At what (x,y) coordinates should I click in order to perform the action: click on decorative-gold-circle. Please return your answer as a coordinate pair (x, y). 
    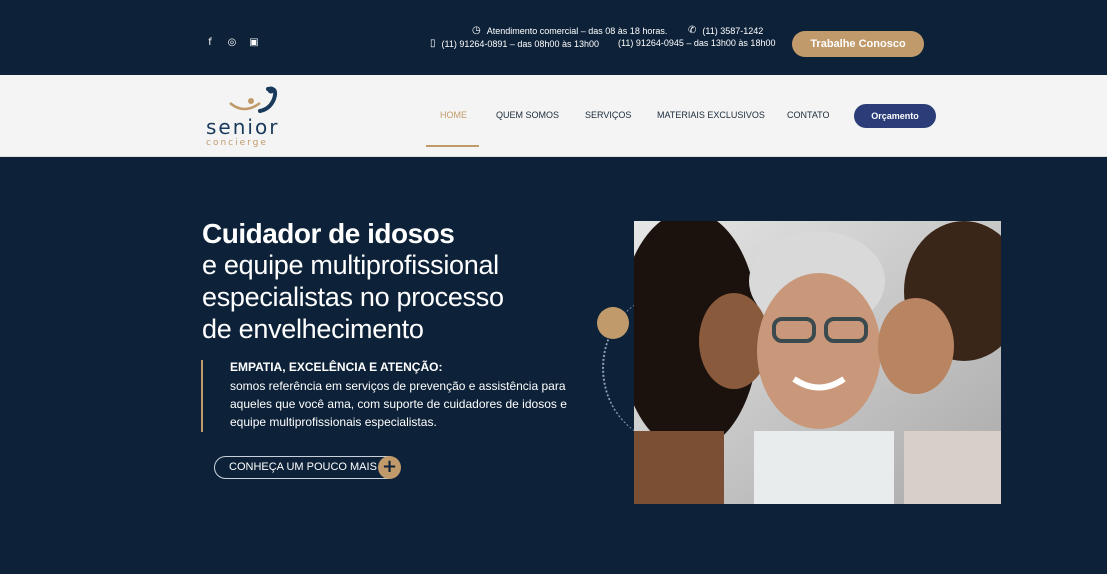
    Looking at the image, I should click on (613, 323).